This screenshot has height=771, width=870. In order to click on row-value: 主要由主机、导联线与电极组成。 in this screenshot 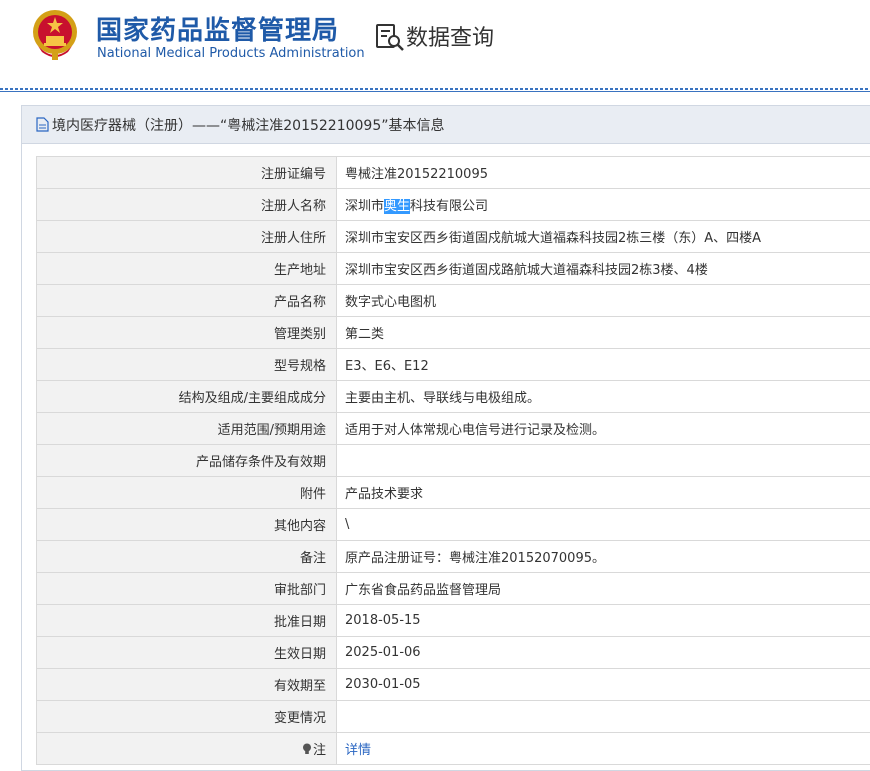, I will do `click(603, 396)`.